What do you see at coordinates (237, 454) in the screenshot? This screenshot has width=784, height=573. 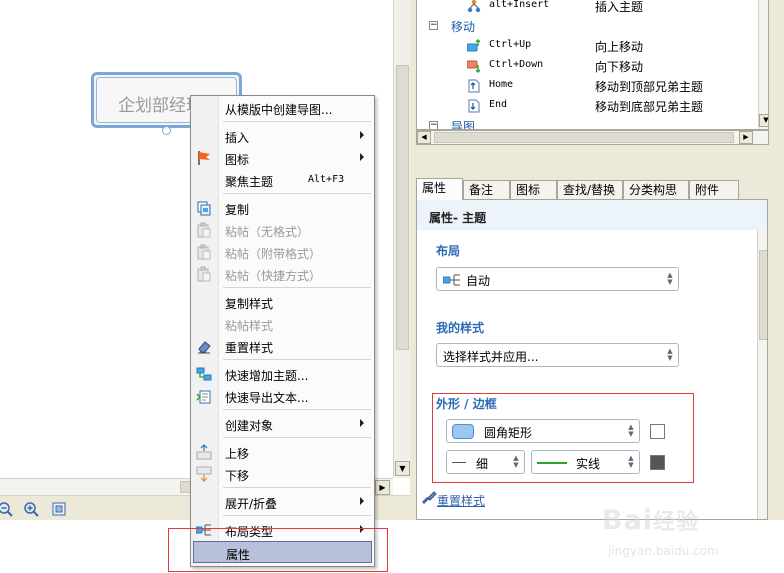 I see `menu-item-label: 上移` at bounding box center [237, 454].